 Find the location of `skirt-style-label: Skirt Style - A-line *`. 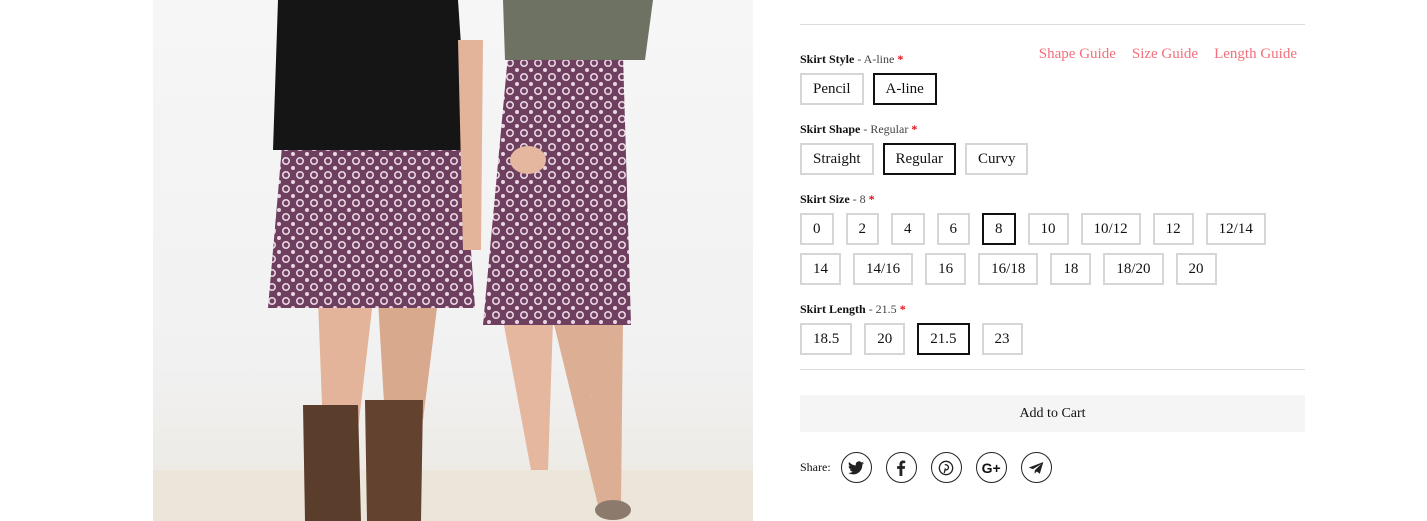

skirt-style-label: Skirt Style - A-line * is located at coordinates (851, 59).